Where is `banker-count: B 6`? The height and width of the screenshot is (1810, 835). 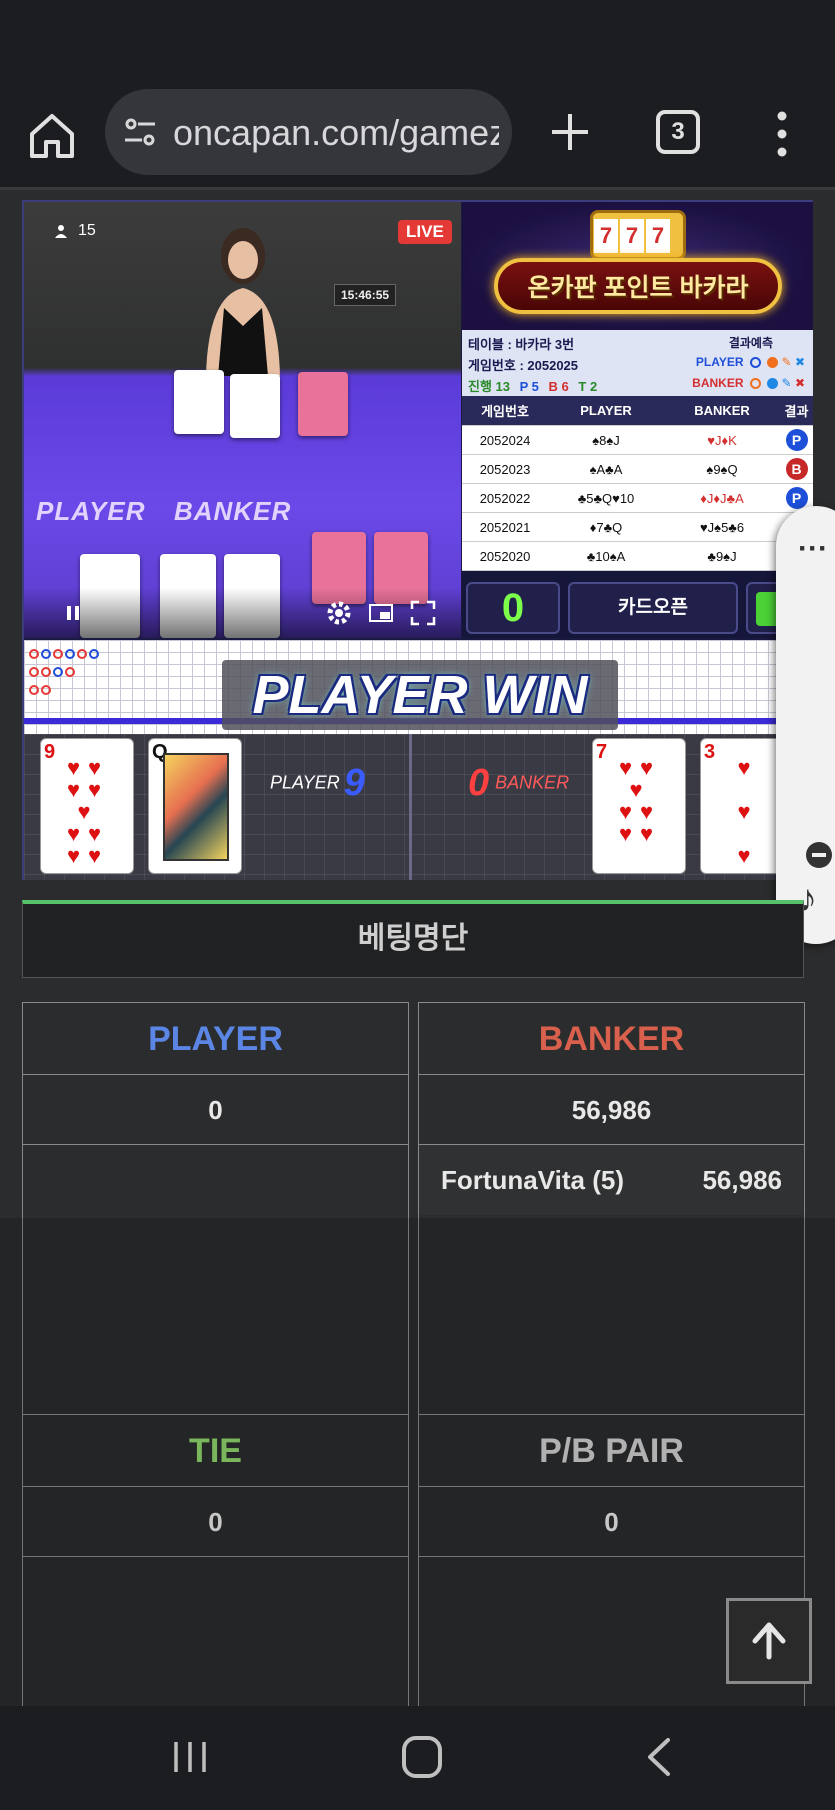
banker-count: B 6 is located at coordinates (558, 386).